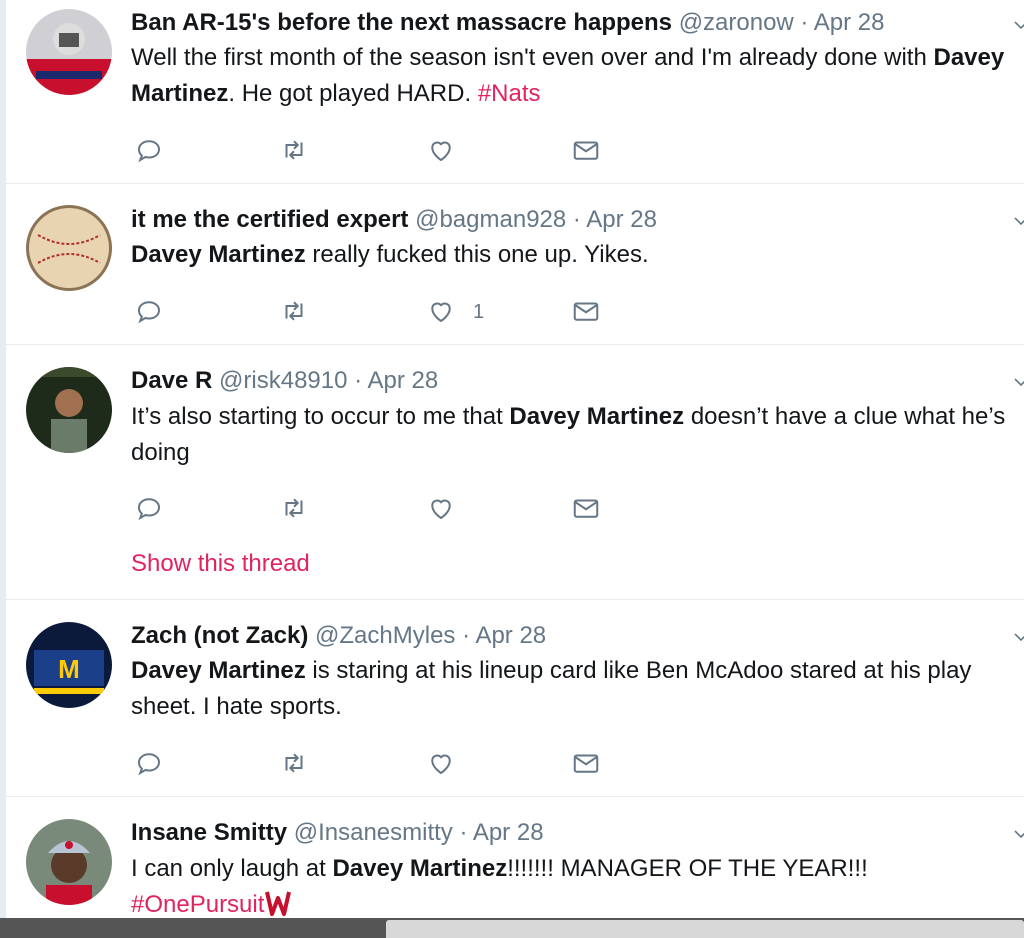 The width and height of the screenshot is (1024, 938). I want to click on display-name: it me the certified expert, so click(269, 219).